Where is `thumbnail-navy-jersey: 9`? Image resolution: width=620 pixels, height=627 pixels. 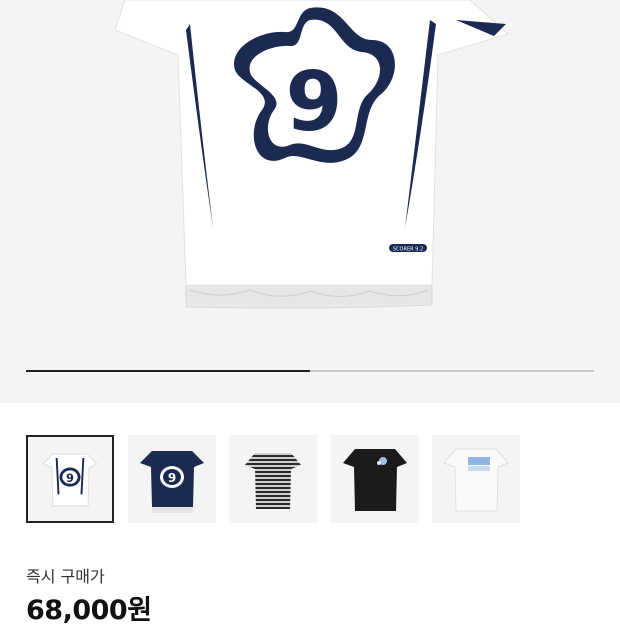 thumbnail-navy-jersey: 9 is located at coordinates (172, 479).